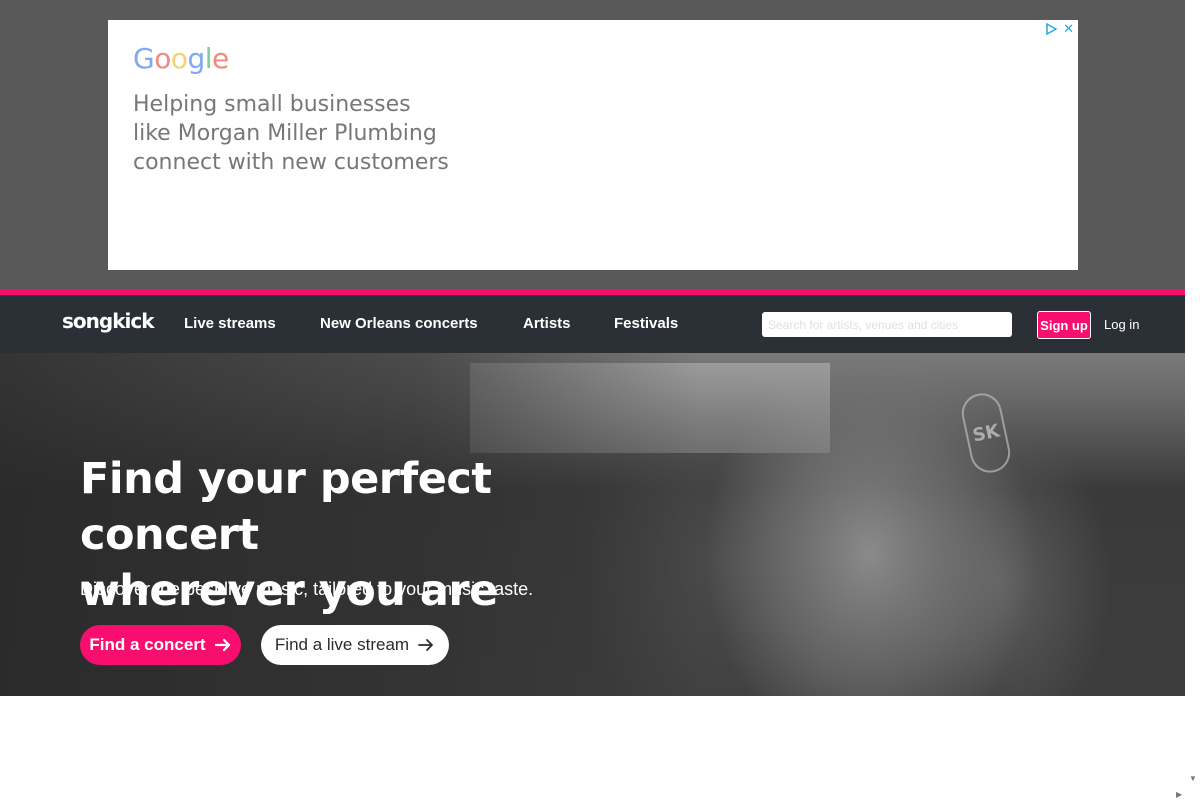  Describe the element at coordinates (1121, 324) in the screenshot. I see `log-in-link: Log in` at that location.